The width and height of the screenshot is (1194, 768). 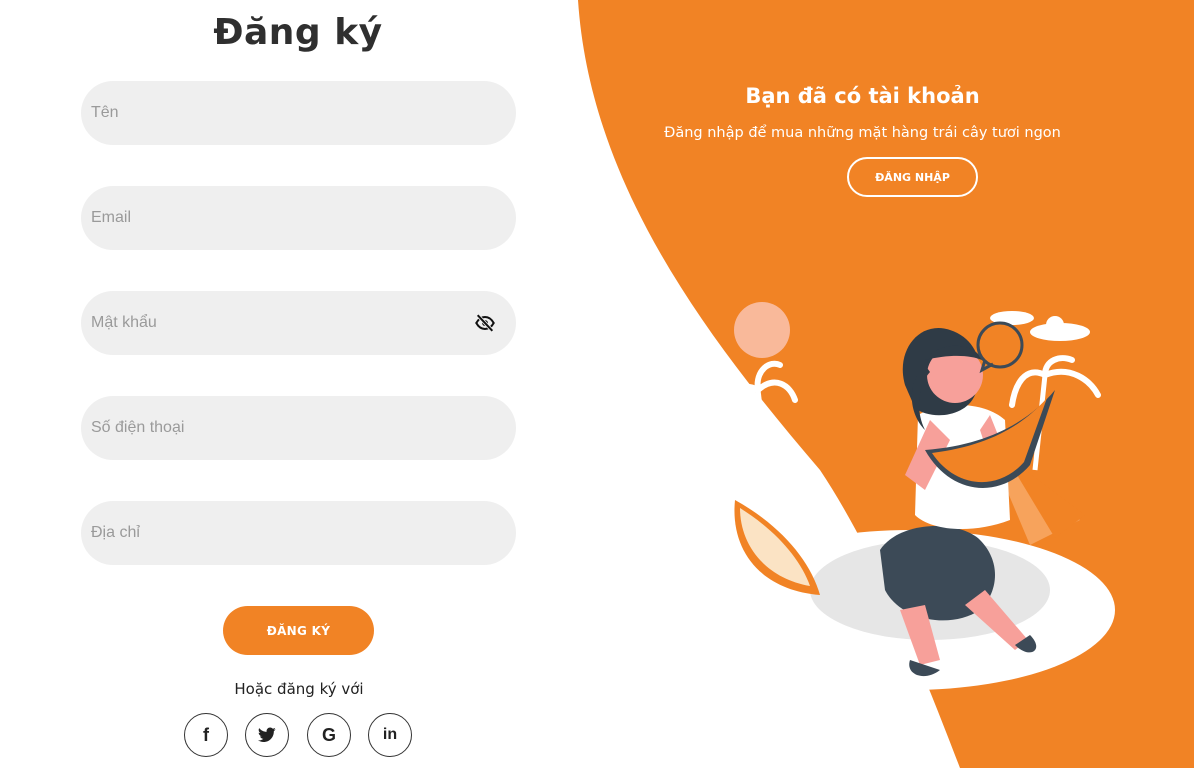 I want to click on twitter-icon, so click(x=267, y=735).